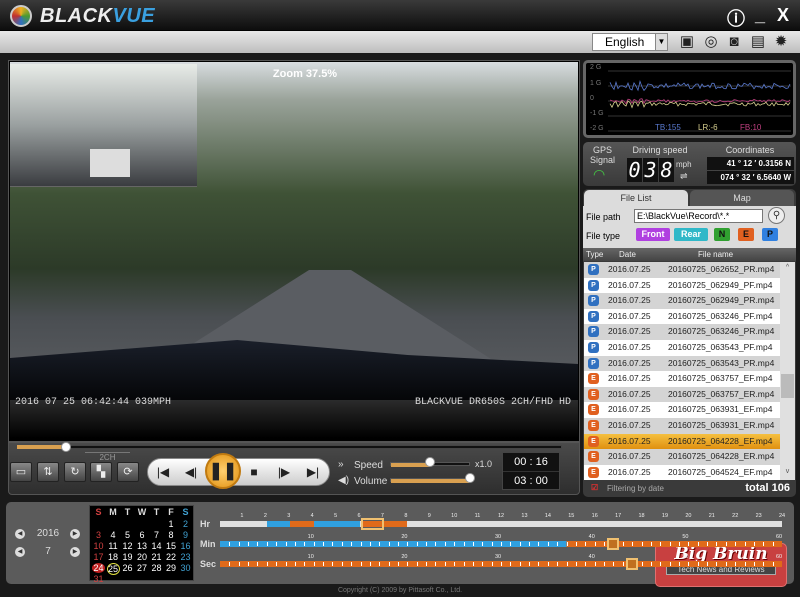  I want to click on scroll-thumb, so click(787, 386).